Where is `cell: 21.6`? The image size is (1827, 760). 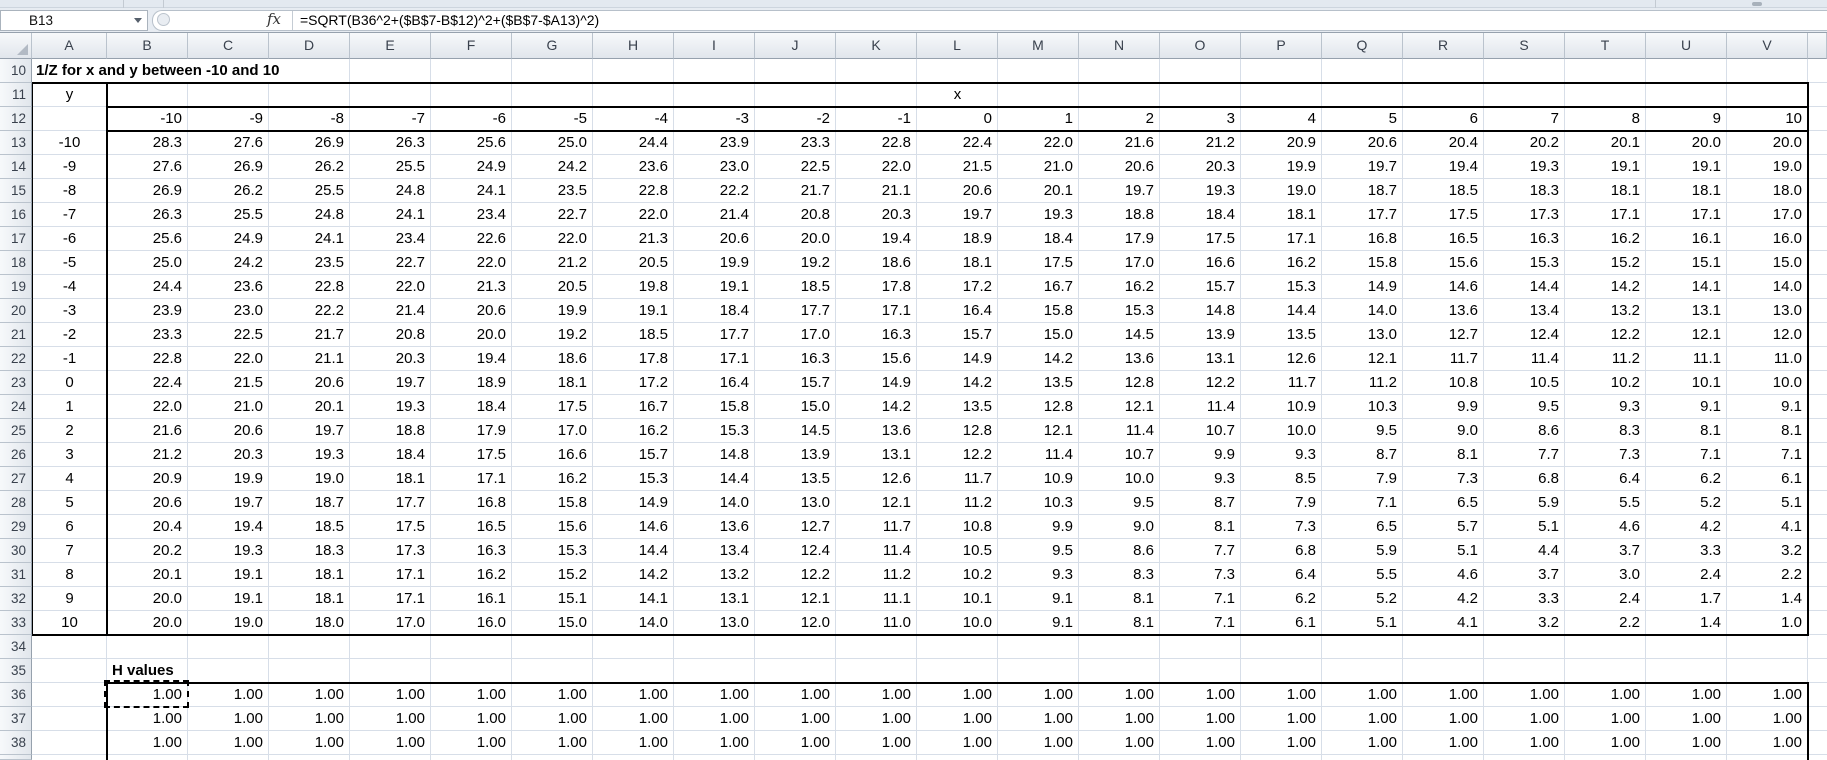 cell: 21.6 is located at coordinates (144, 431).